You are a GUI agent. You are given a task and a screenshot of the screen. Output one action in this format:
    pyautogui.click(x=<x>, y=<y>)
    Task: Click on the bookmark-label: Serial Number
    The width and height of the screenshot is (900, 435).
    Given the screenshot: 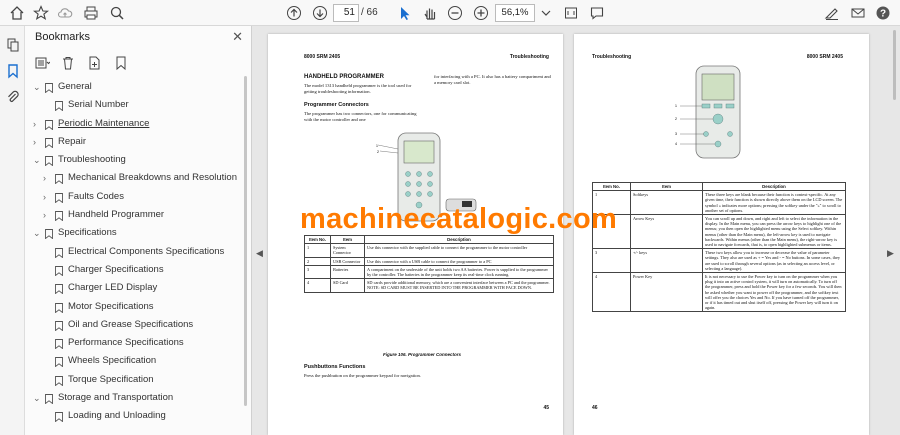 What is the action you would take?
    pyautogui.click(x=98, y=105)
    